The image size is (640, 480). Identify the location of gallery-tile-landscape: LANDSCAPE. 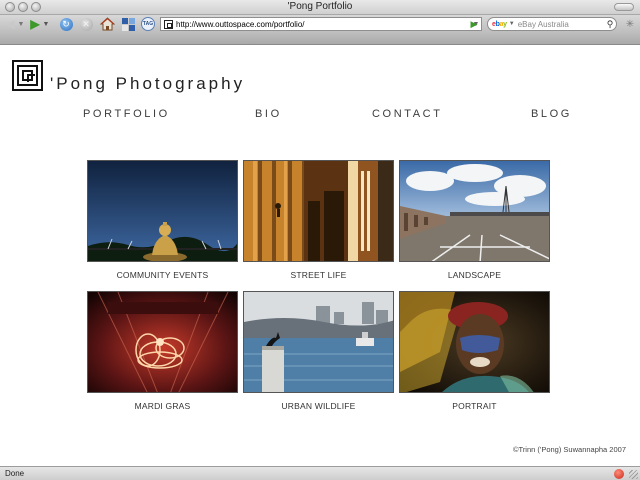
(474, 220).